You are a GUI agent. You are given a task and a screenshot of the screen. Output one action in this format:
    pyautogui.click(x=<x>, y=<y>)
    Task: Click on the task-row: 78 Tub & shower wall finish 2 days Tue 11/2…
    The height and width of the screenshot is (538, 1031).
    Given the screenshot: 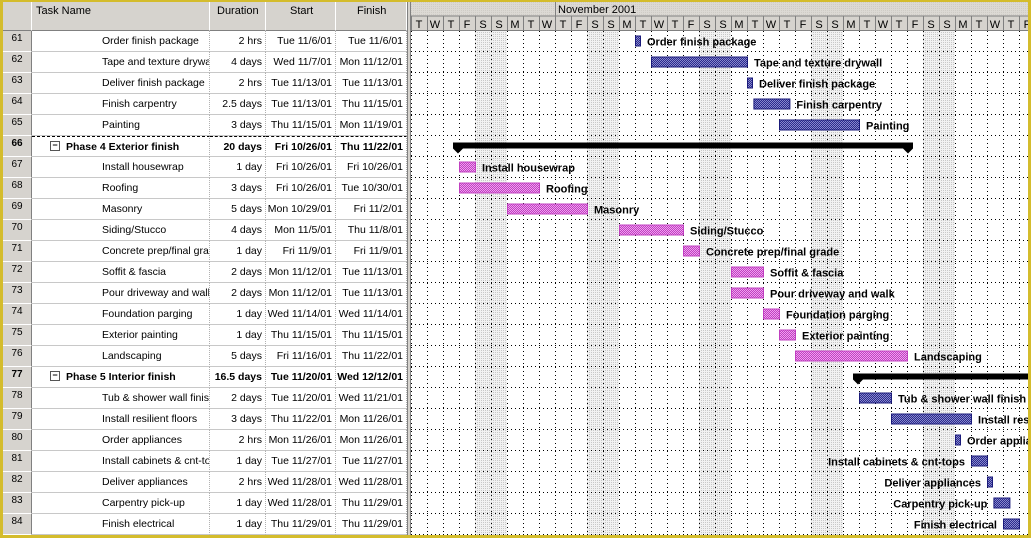 What is the action you would take?
    pyautogui.click(x=205, y=398)
    